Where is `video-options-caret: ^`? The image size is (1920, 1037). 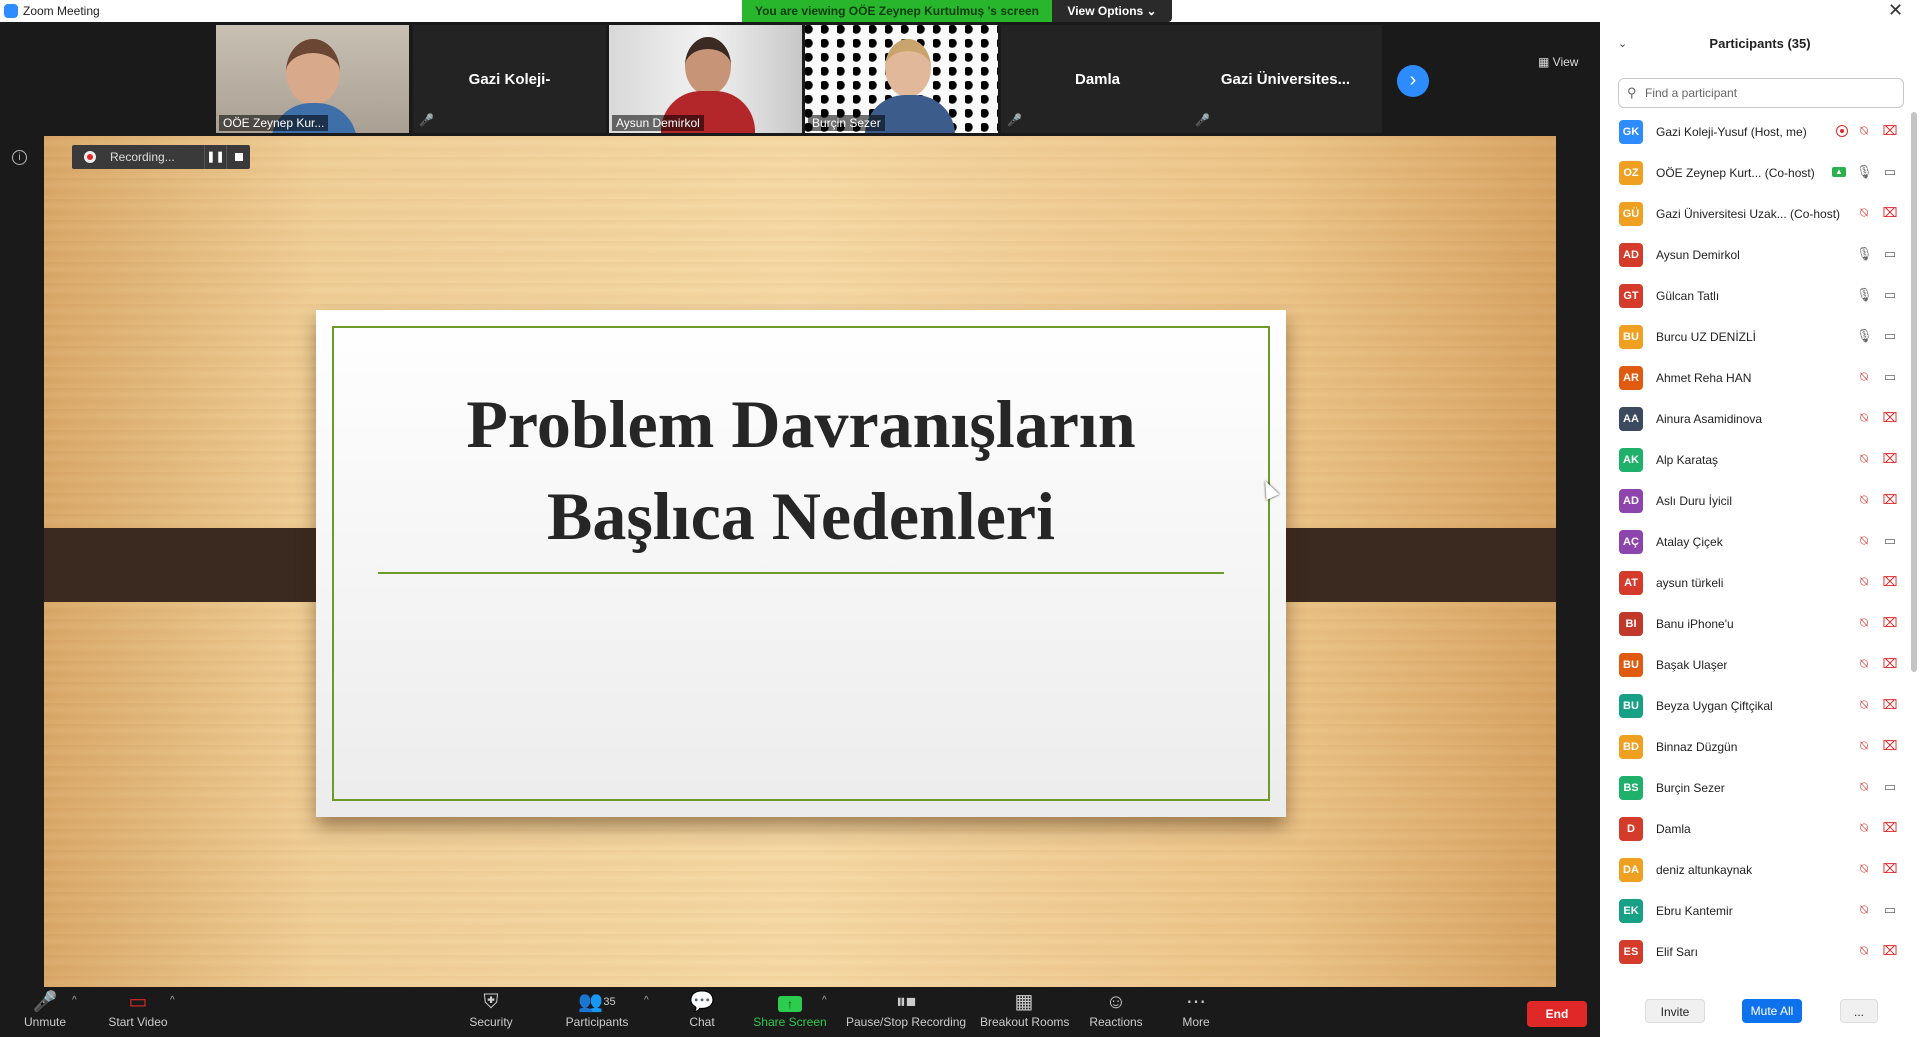
video-options-caret: ^ is located at coordinates (176, 1012).